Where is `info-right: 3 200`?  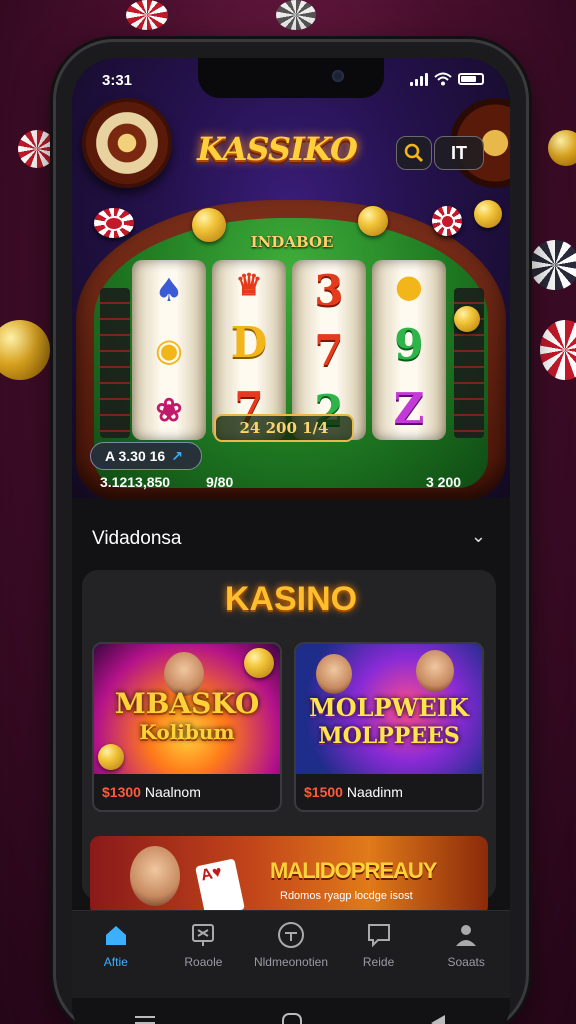
info-right: 3 200 is located at coordinates (444, 482).